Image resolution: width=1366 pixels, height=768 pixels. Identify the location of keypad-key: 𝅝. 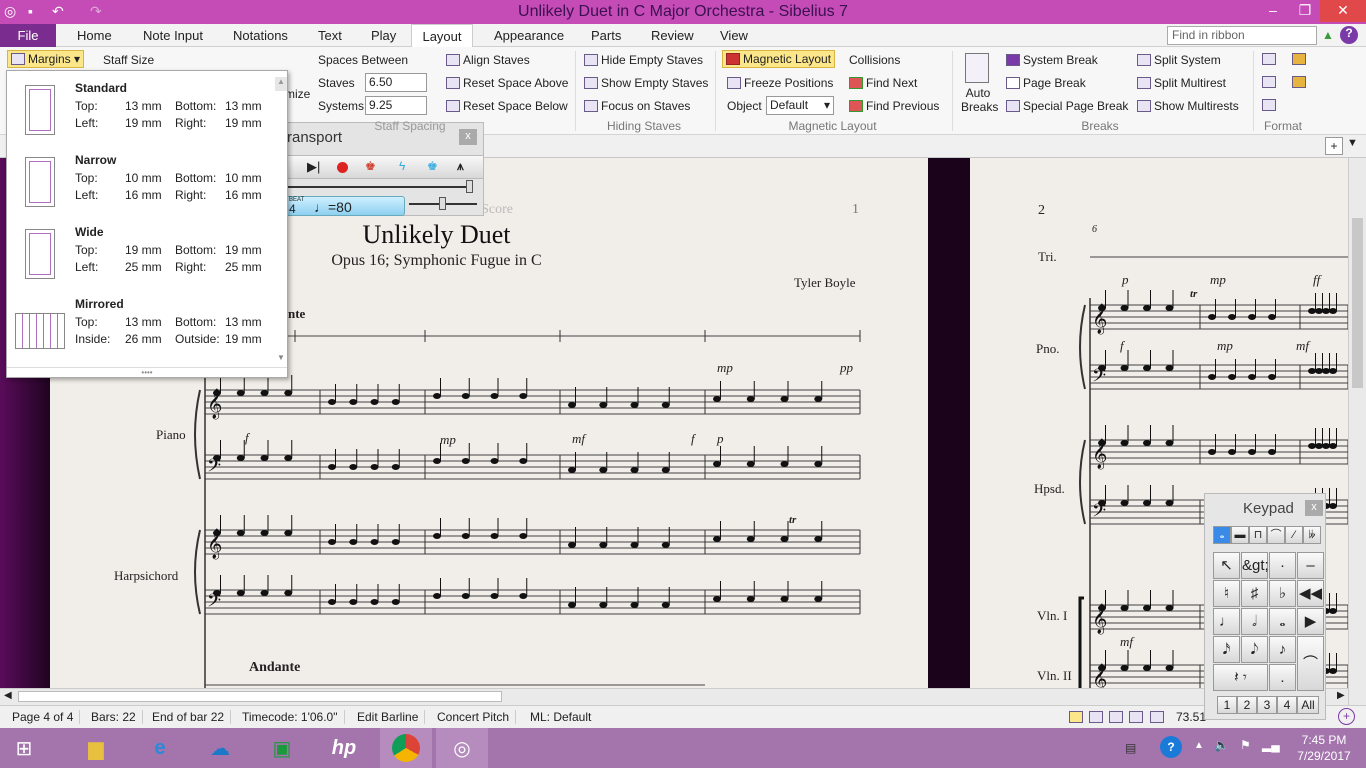
(1282, 621).